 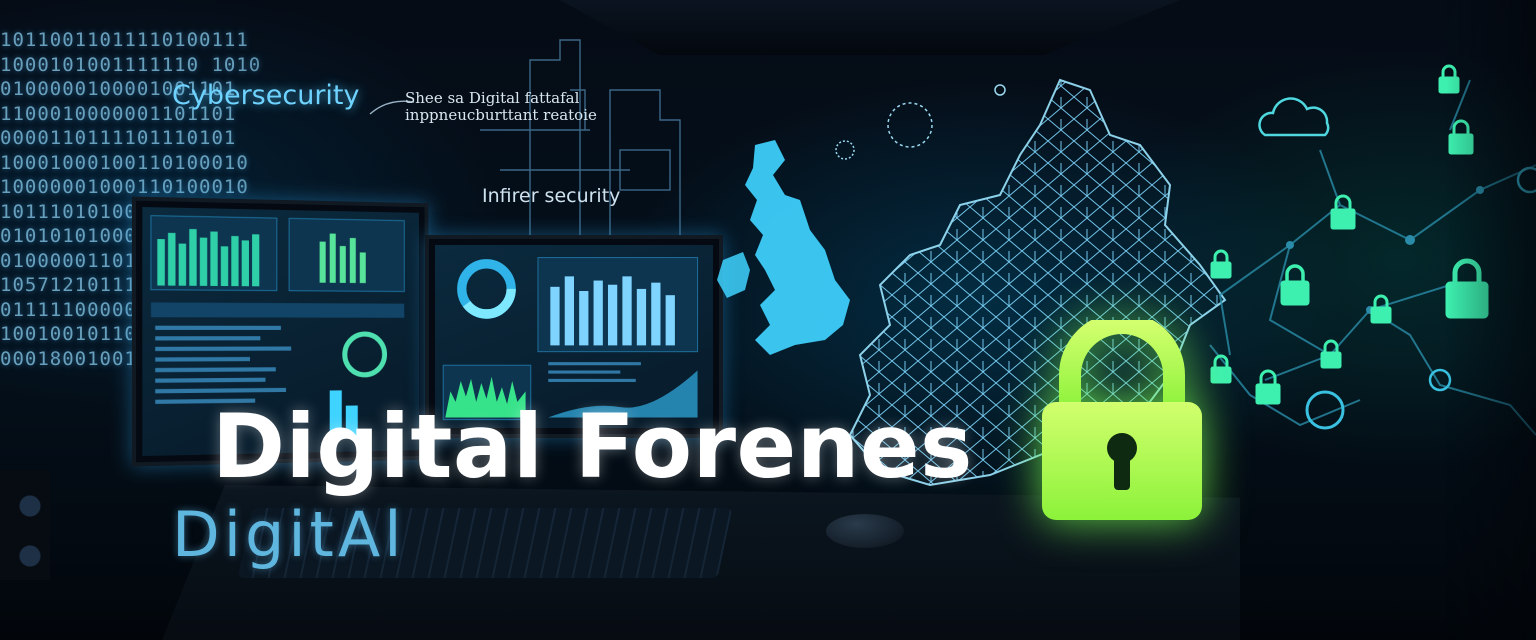 I want to click on annotation-line-1: Shee sa Digital fattafal, so click(x=501, y=98).